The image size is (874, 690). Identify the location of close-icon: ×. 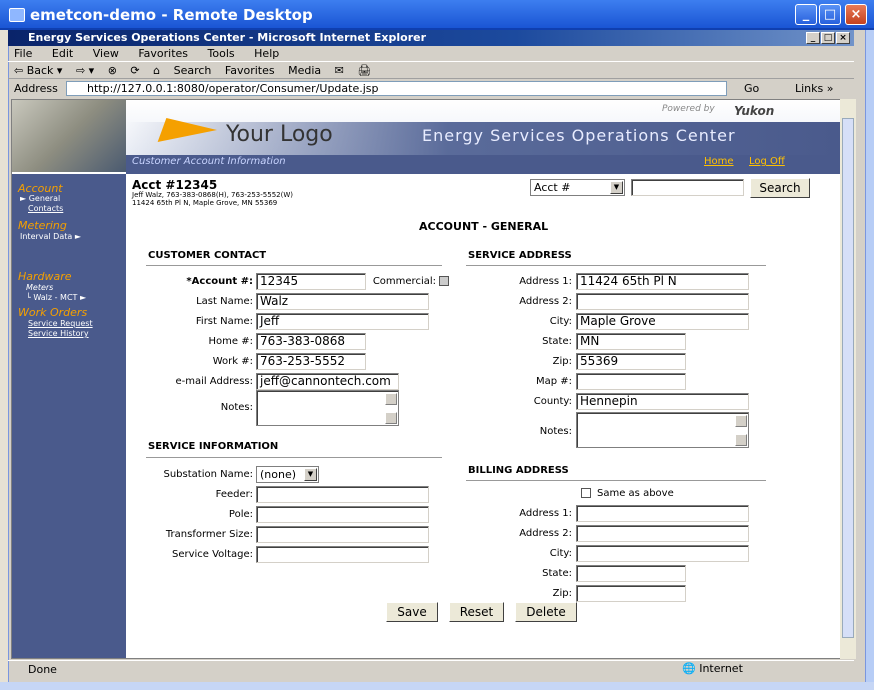
(856, 14).